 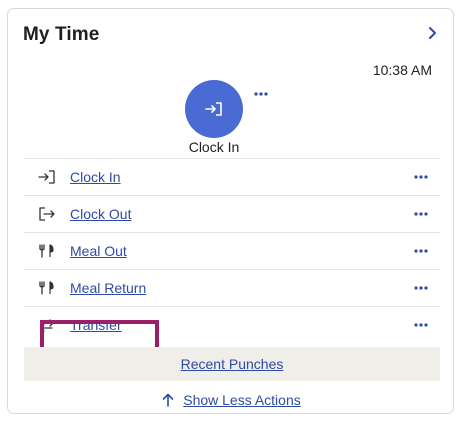 What do you see at coordinates (402, 70) in the screenshot?
I see `current-time: 10:38 AM` at bounding box center [402, 70].